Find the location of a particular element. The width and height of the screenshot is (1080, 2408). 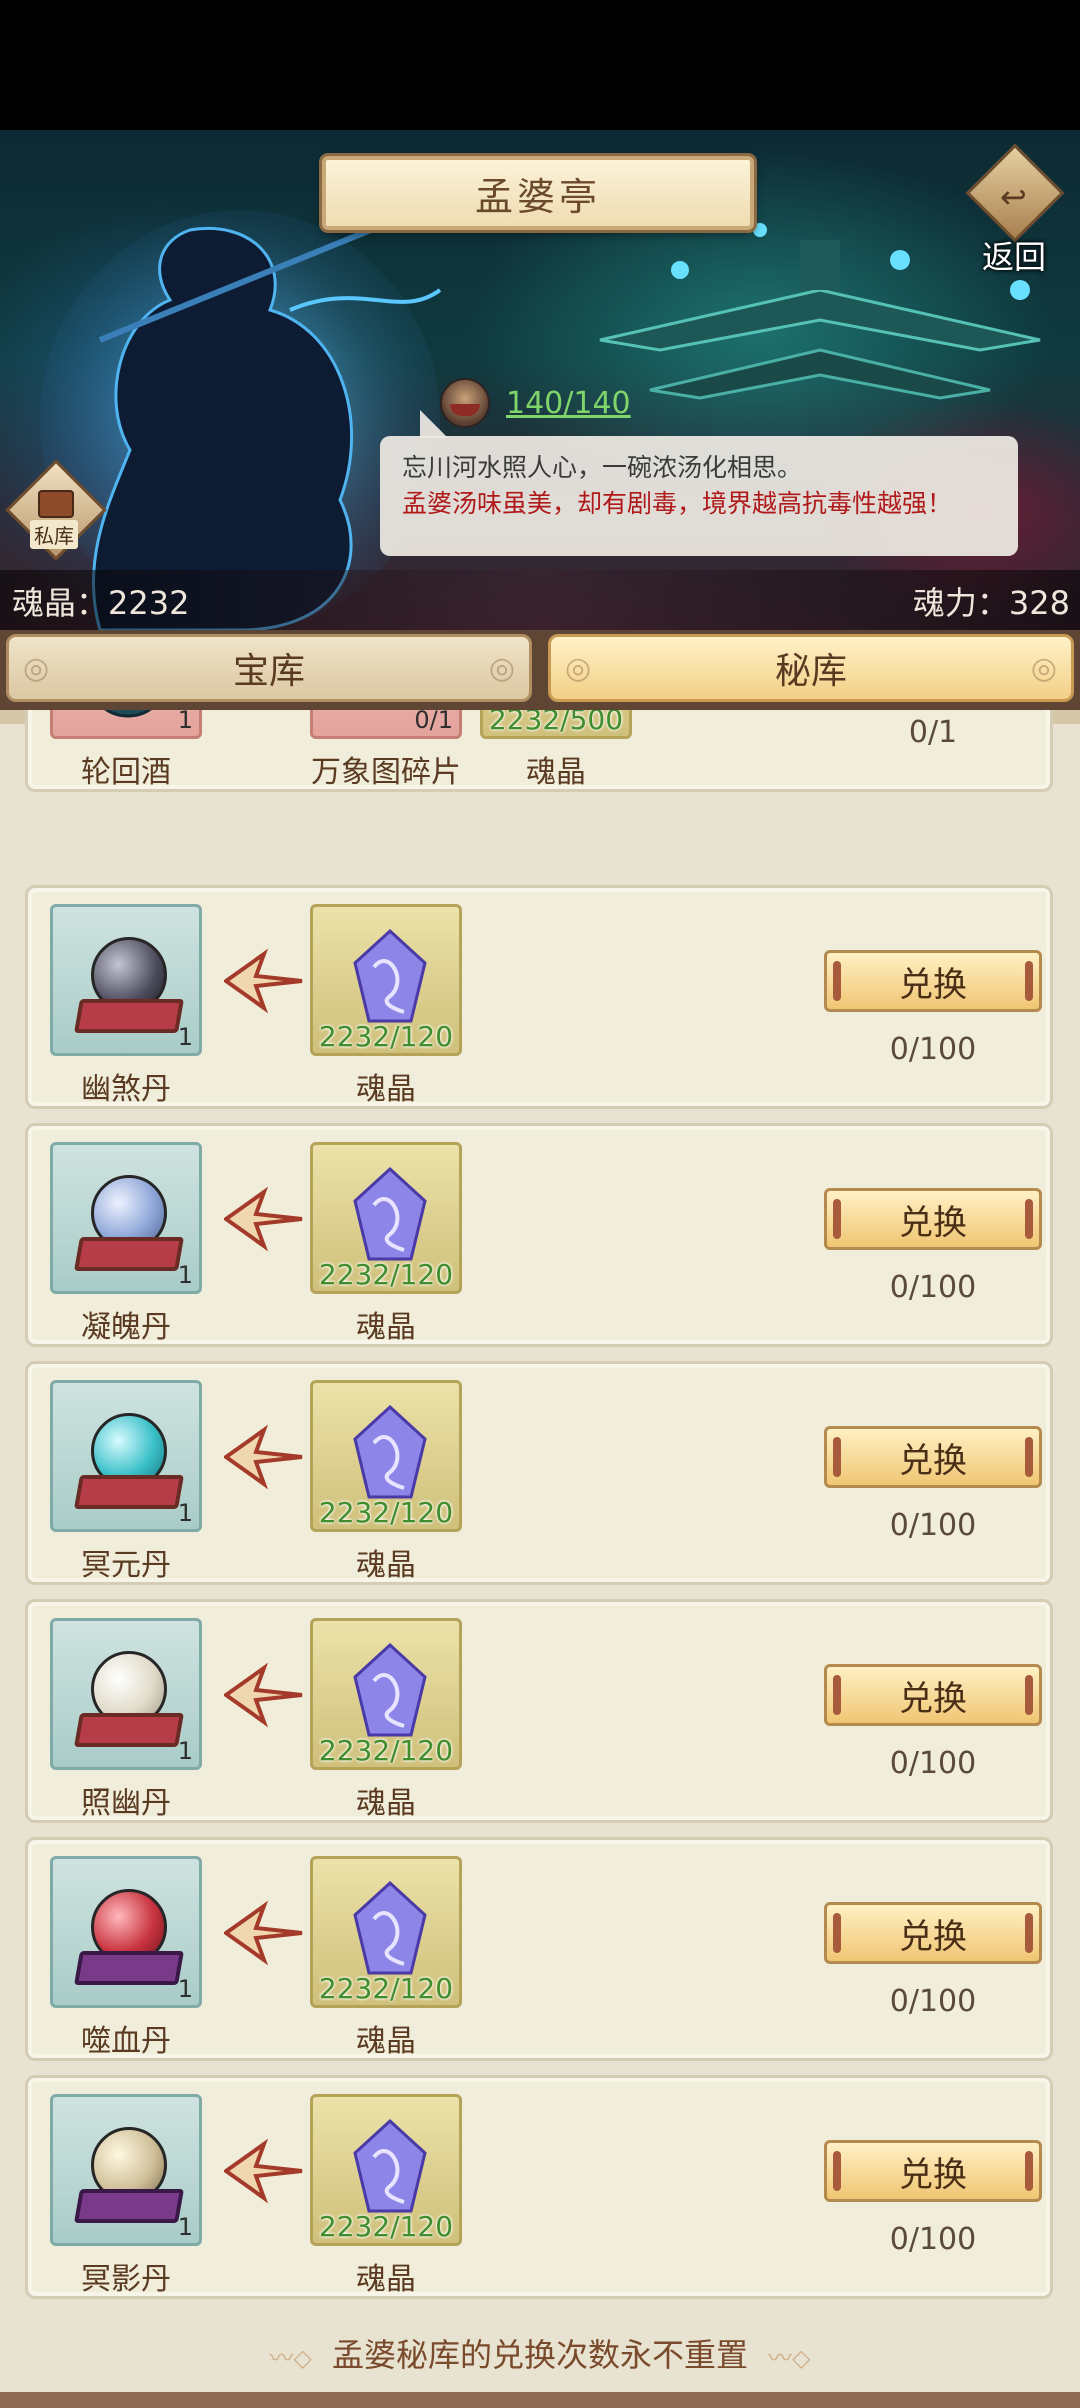

exchange-limit: 0/1 is located at coordinates (933, 732).